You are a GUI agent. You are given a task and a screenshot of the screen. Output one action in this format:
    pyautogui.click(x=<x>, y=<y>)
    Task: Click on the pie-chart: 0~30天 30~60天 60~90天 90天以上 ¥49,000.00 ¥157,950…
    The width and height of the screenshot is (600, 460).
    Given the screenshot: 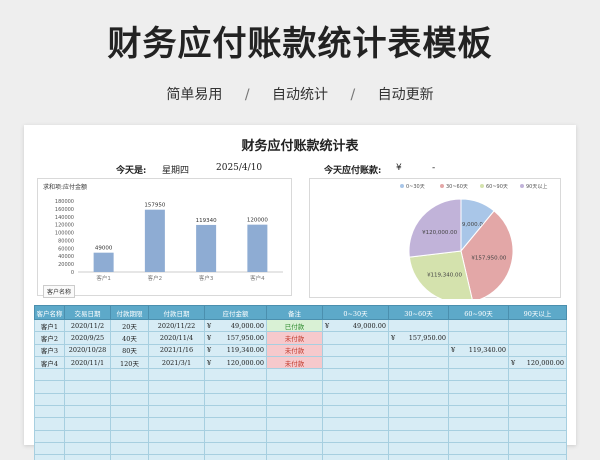 What is the action you would take?
    pyautogui.click(x=435, y=238)
    